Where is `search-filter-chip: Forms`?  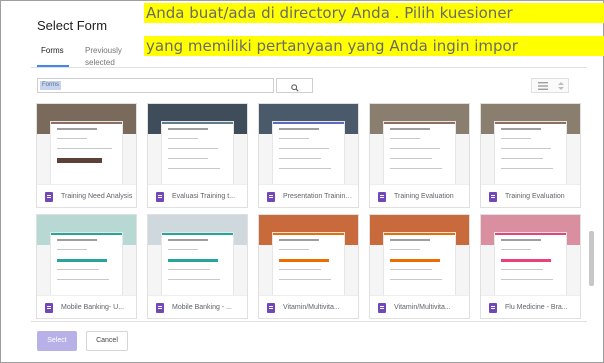
search-filter-chip: Forms is located at coordinates (50, 85).